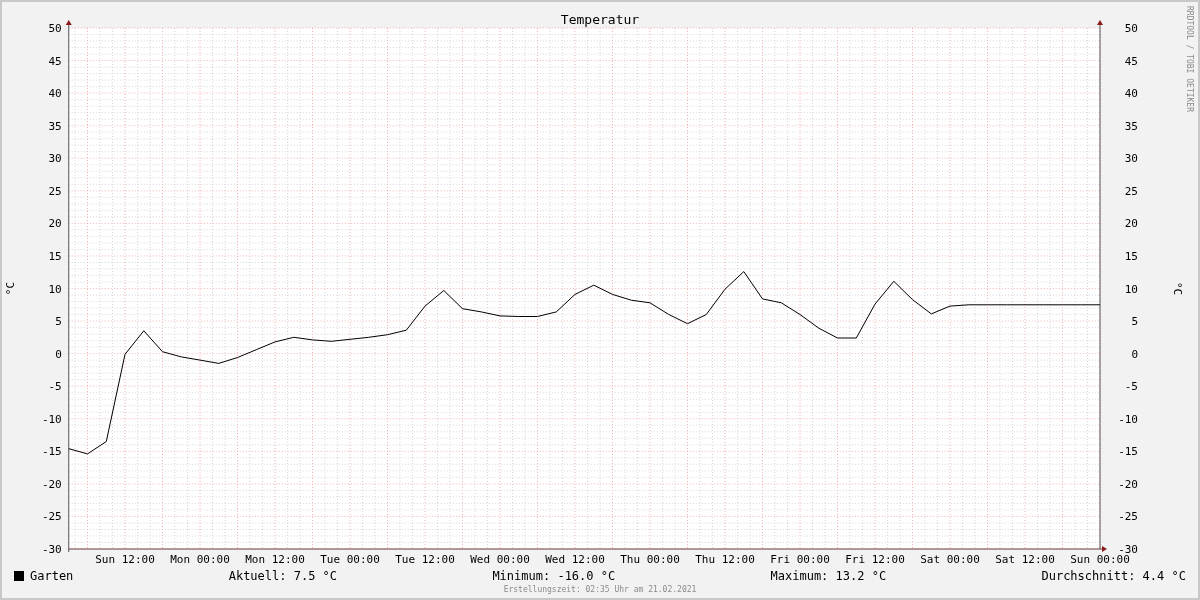 The height and width of the screenshot is (600, 1200). Describe the element at coordinates (350, 559) in the screenshot. I see `x-tick-label: Tue 00:00` at that location.